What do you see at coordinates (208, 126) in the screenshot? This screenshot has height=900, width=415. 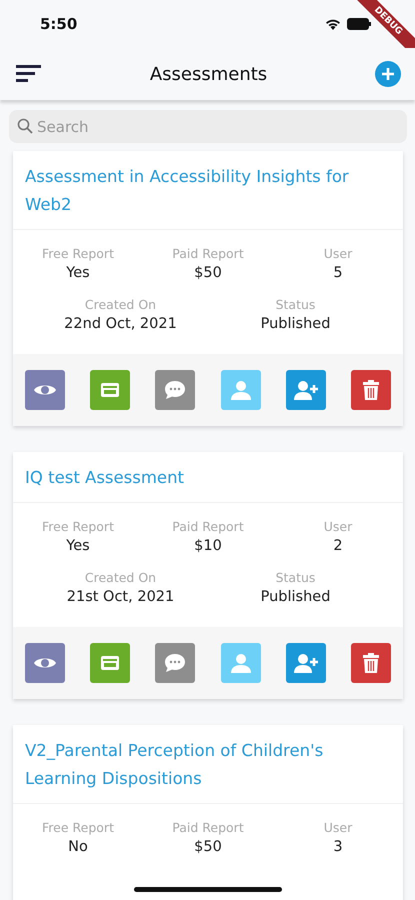 I see `search-field: Search` at bounding box center [208, 126].